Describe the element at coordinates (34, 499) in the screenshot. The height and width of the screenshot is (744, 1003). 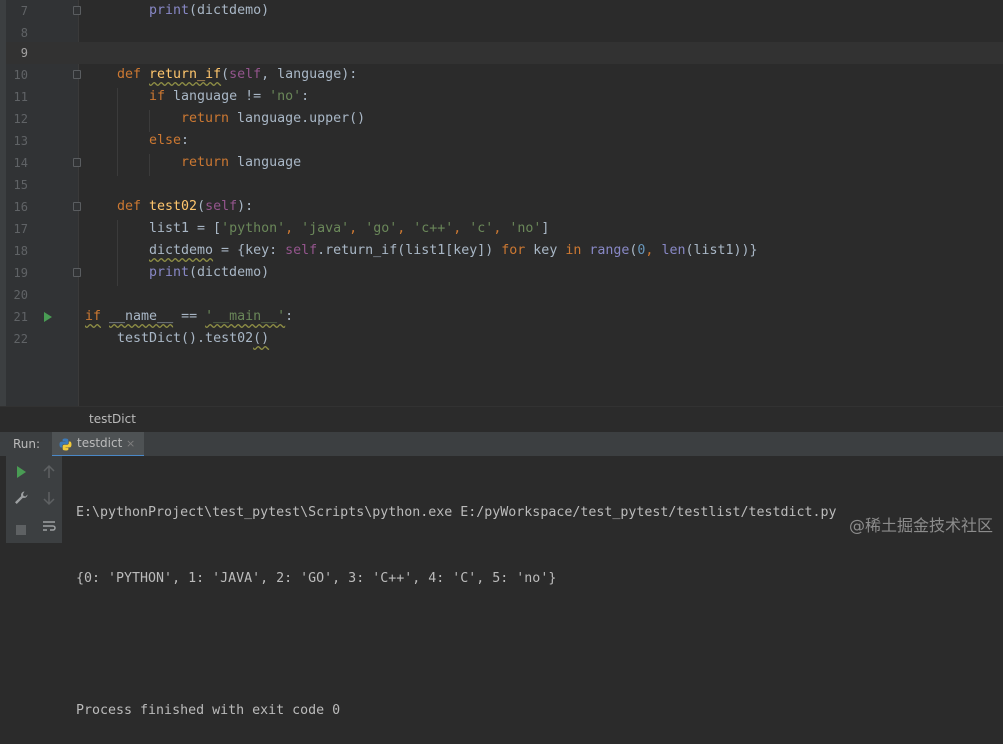
I see `run-toolbar` at that location.